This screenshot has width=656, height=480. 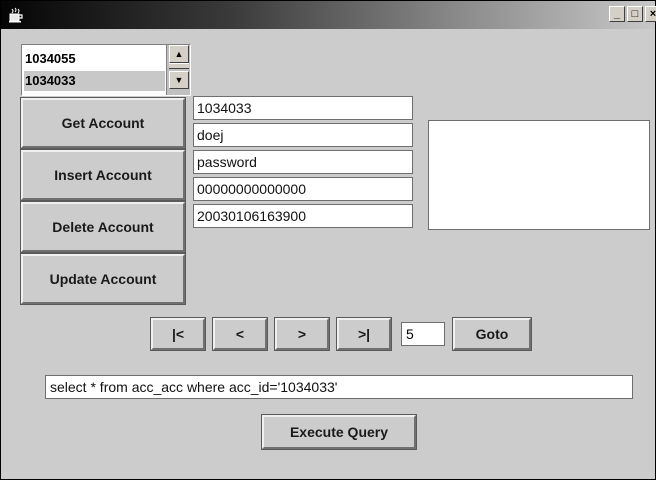 What do you see at coordinates (339, 432) in the screenshot?
I see `execute-query-button: Execute Query` at bounding box center [339, 432].